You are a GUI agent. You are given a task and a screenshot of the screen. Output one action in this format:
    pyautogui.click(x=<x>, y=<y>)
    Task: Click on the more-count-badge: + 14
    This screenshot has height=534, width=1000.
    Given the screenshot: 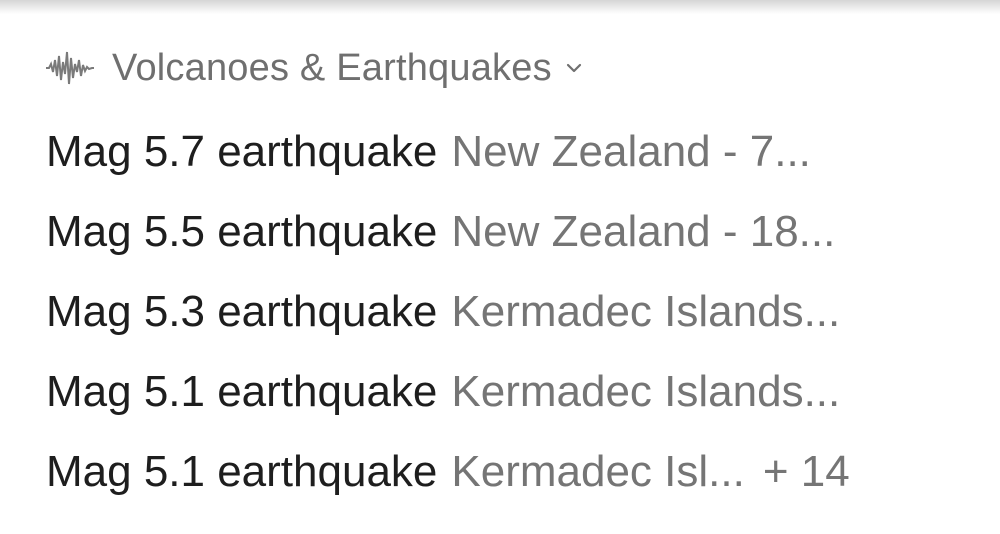 What is the action you would take?
    pyautogui.click(x=806, y=472)
    